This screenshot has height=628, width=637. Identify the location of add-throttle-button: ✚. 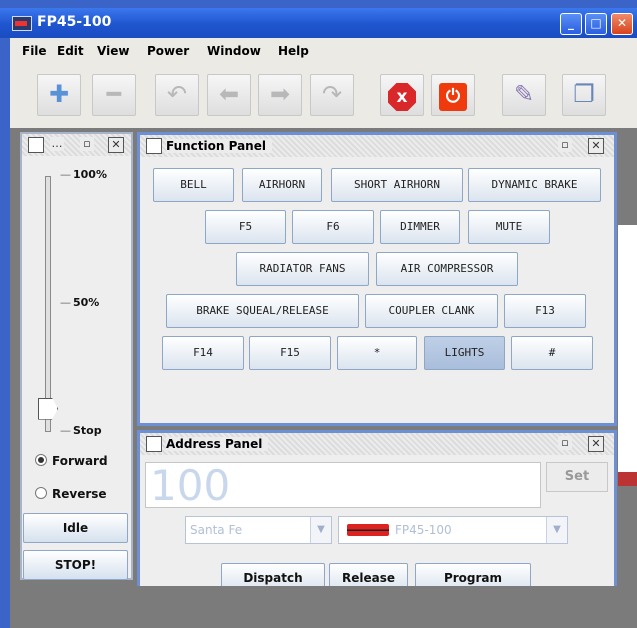
(59, 95).